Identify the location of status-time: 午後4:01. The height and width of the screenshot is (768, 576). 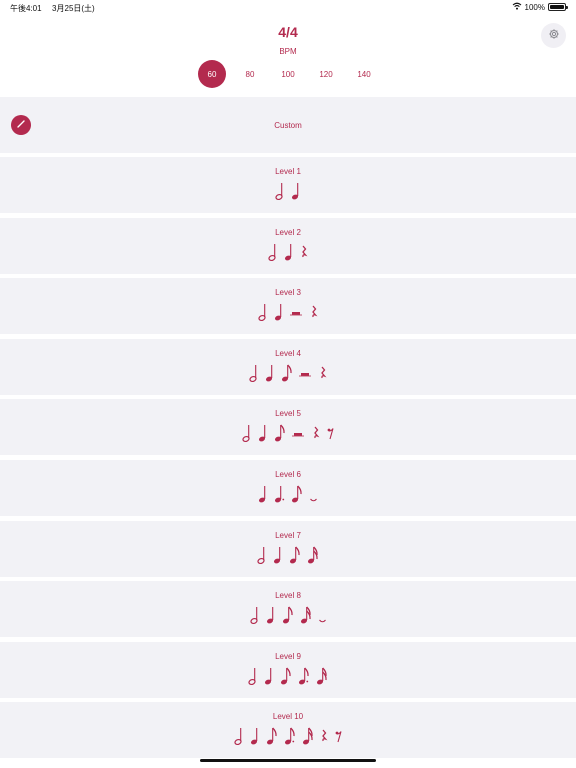
(26, 8).